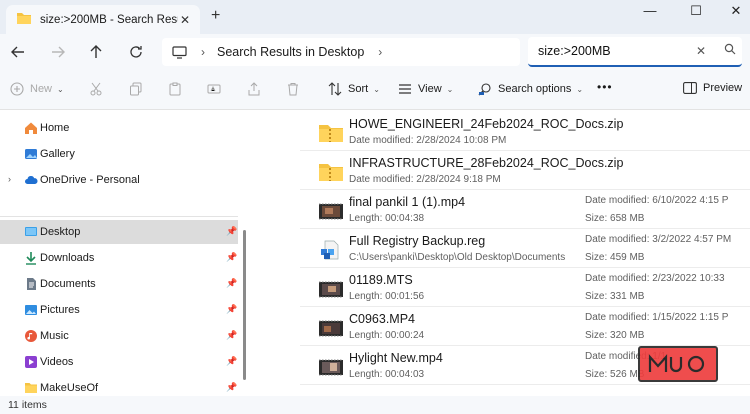 This screenshot has width=750, height=414. What do you see at coordinates (690, 88) in the screenshot?
I see `preview-pane-icon` at bounding box center [690, 88].